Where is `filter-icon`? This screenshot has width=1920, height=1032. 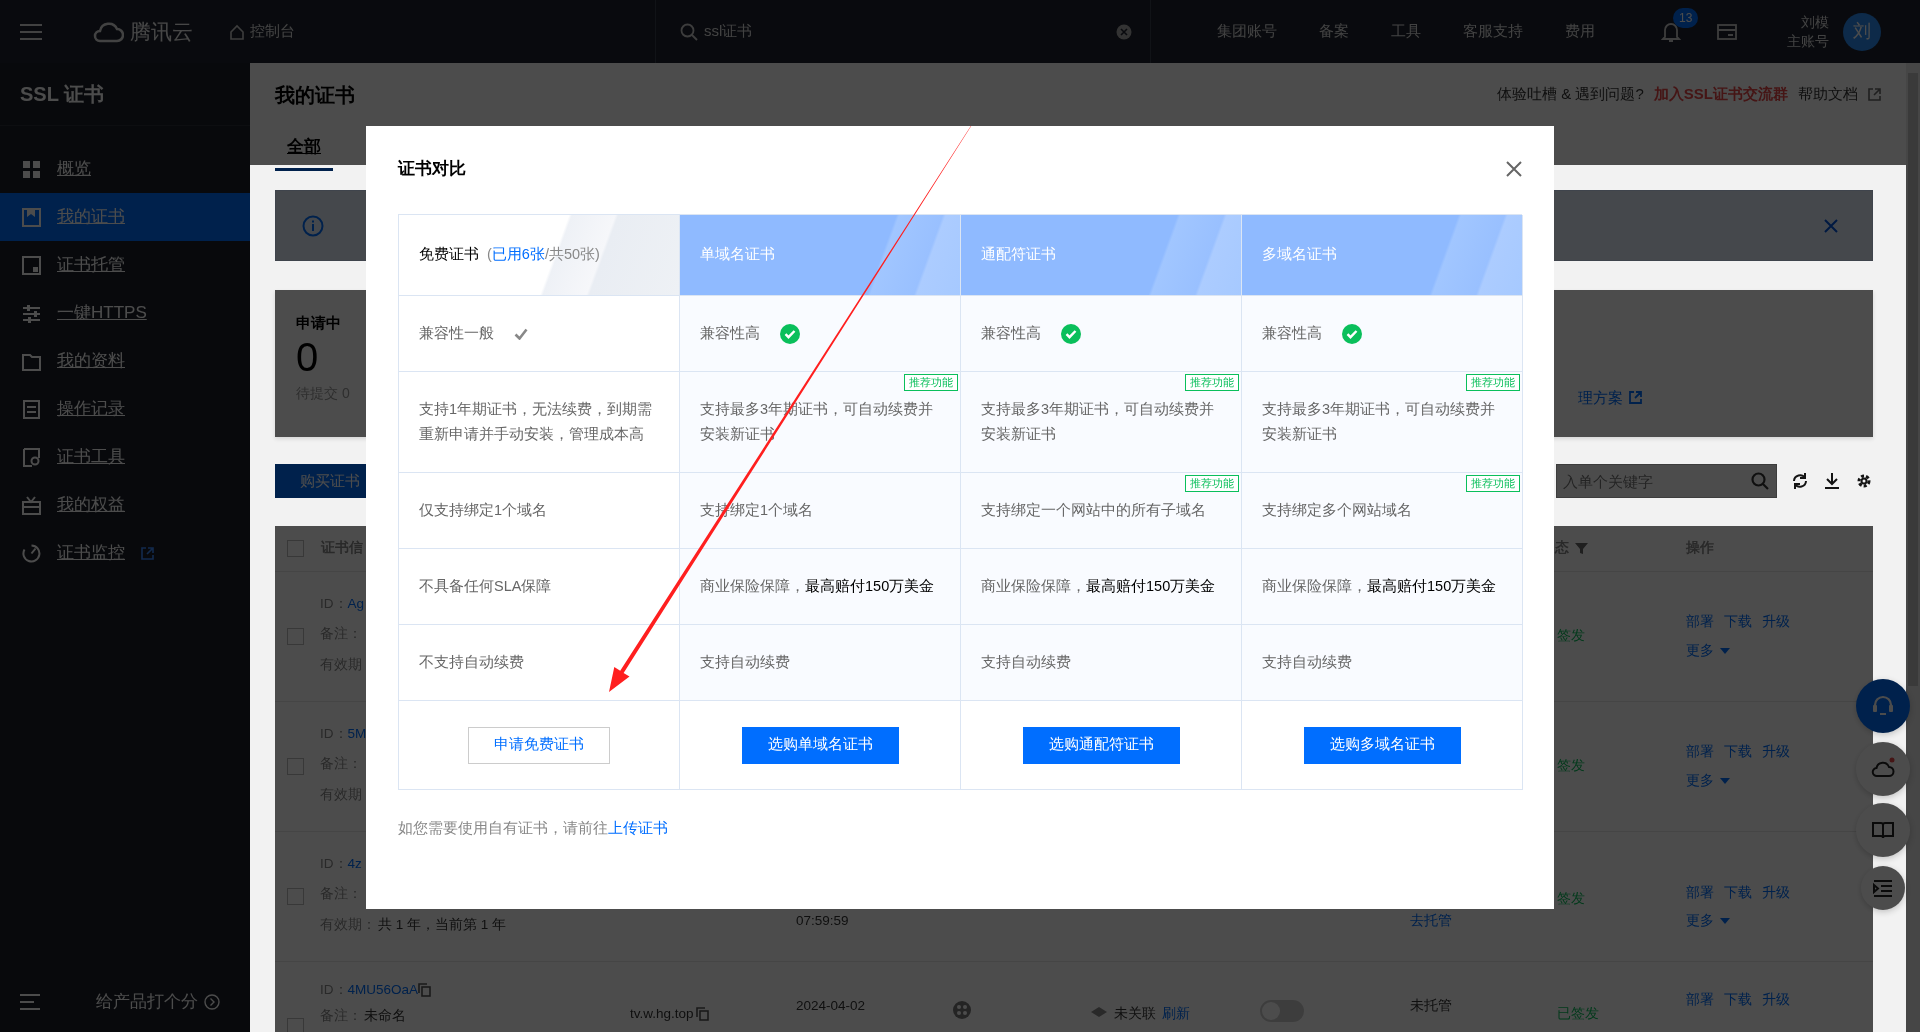 filter-icon is located at coordinates (1581, 548).